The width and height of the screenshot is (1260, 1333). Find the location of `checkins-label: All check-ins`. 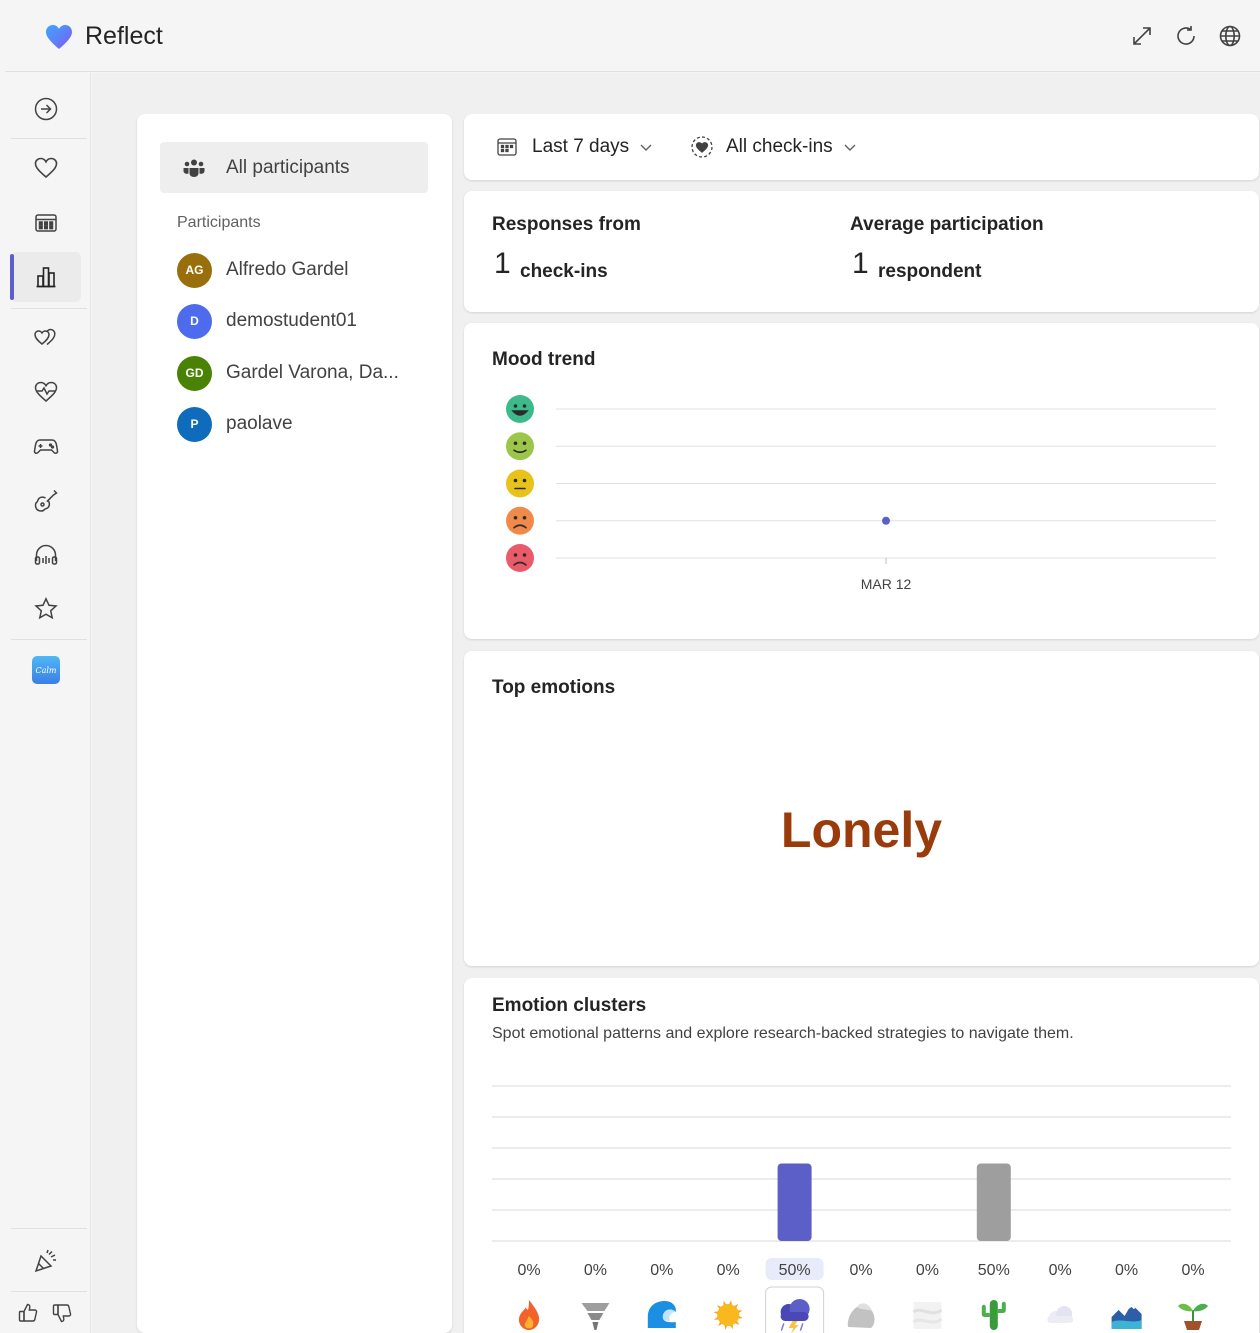

checkins-label: All check-ins is located at coordinates (779, 146).